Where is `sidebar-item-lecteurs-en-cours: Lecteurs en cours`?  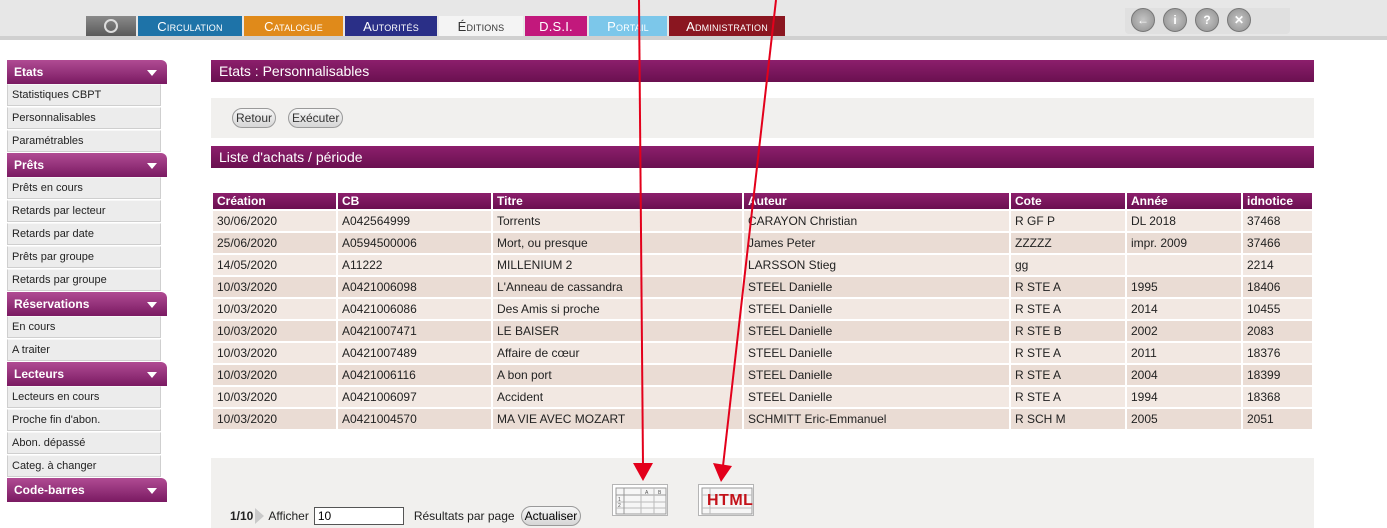
sidebar-item-lecteurs-en-cours: Lecteurs en cours is located at coordinates (84, 397).